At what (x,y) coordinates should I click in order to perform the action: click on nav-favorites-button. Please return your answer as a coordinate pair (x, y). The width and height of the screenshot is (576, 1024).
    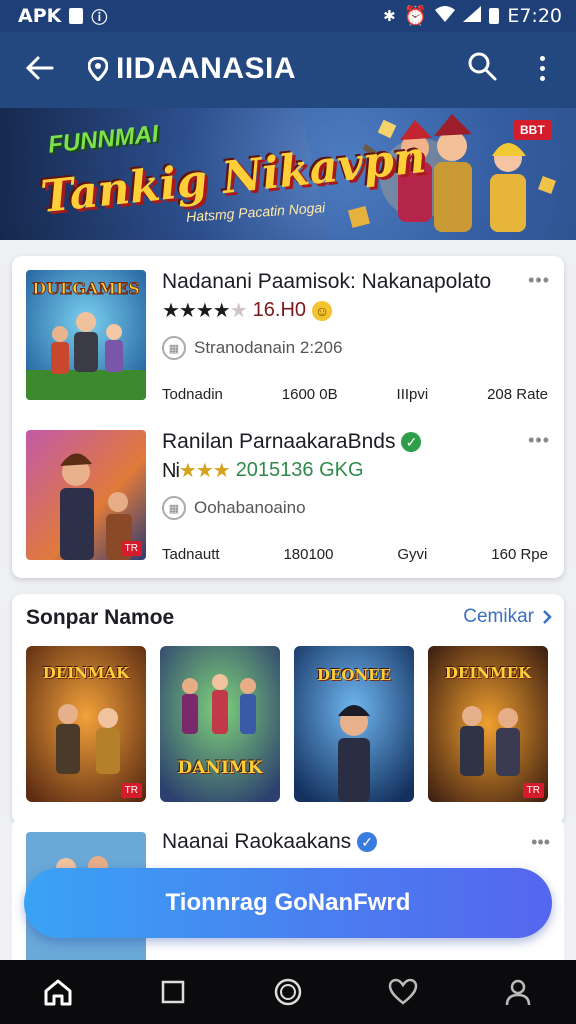
    Looking at the image, I should click on (403, 992).